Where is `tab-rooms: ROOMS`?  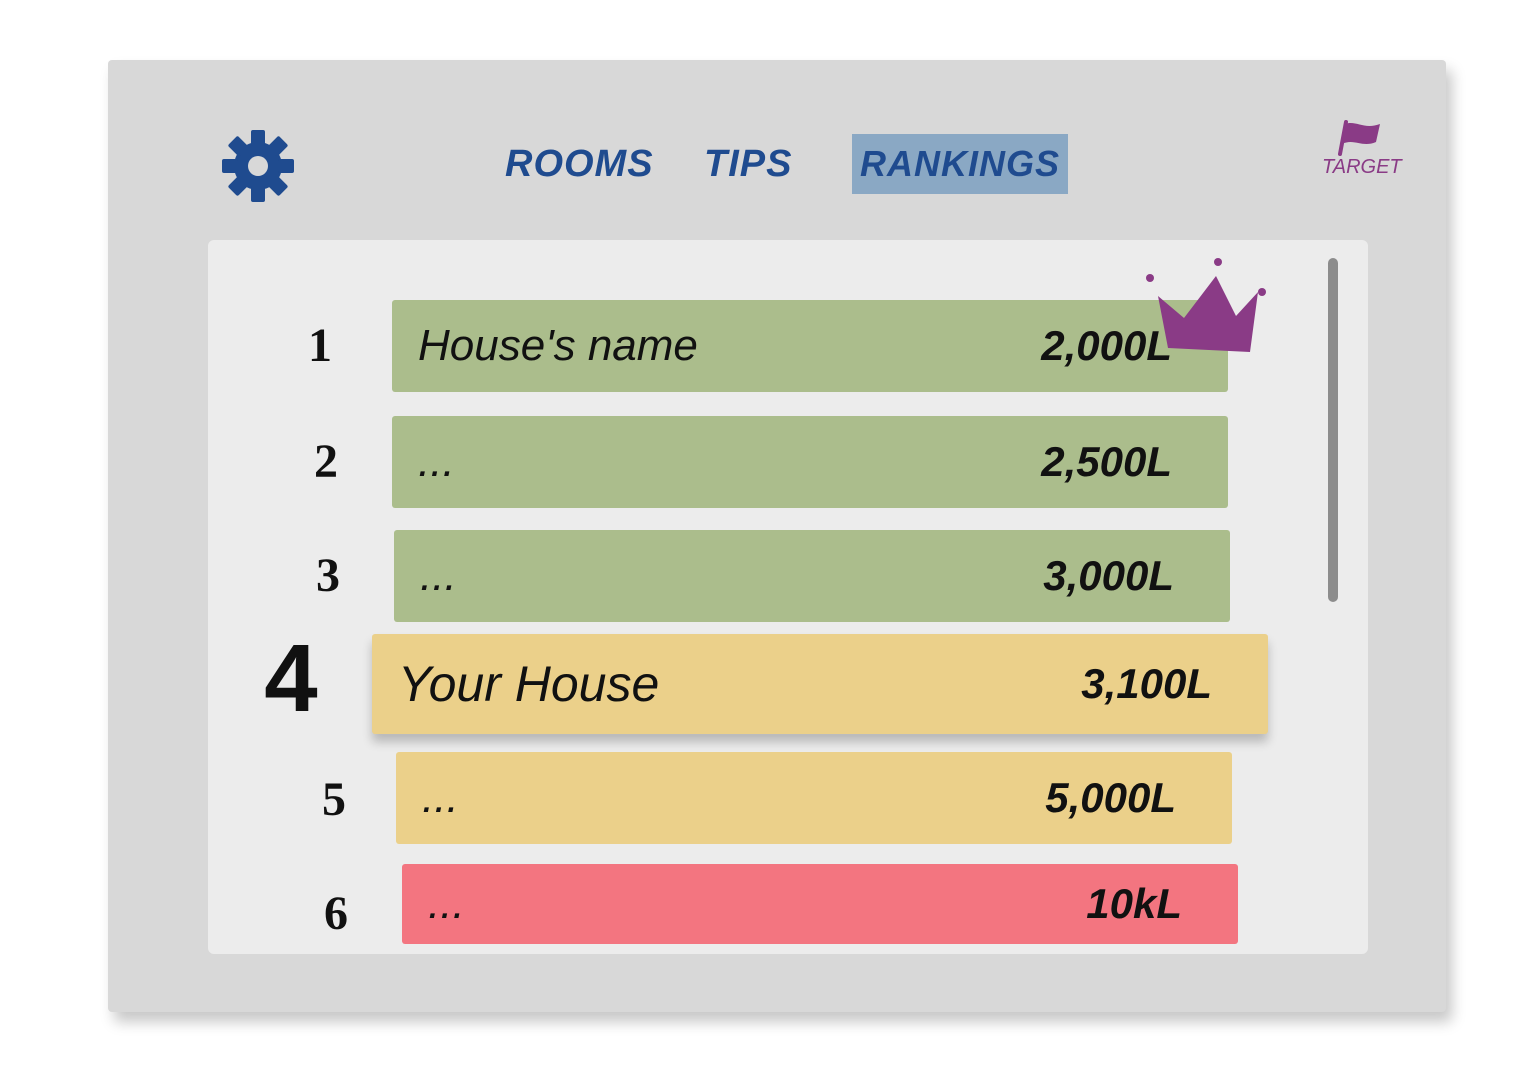
tab-rooms: ROOMS is located at coordinates (579, 164).